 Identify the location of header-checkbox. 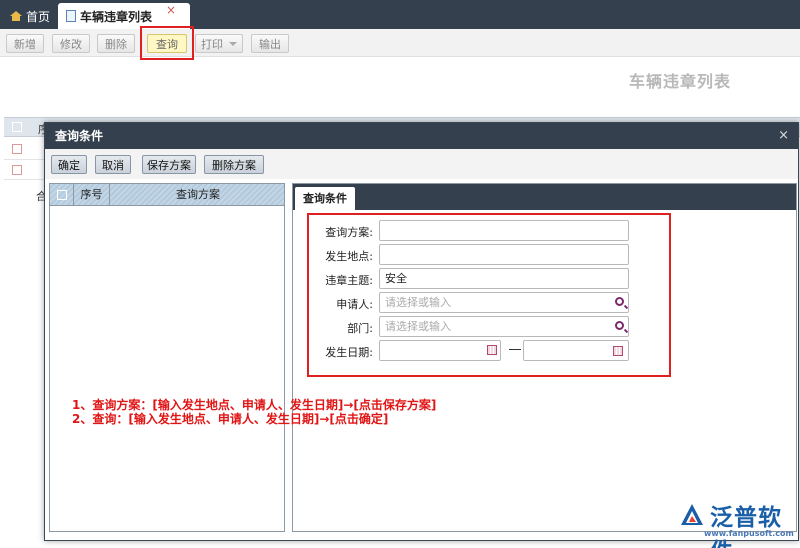
(62, 195).